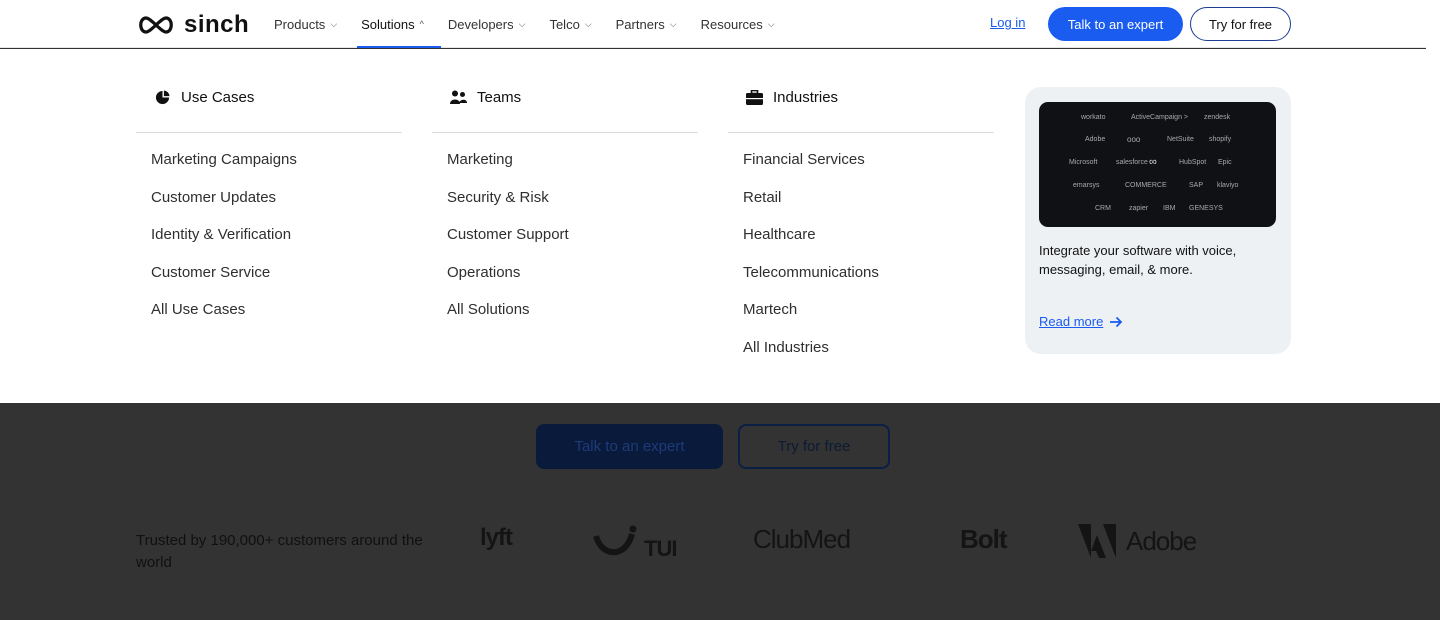 The image size is (1440, 620). What do you see at coordinates (629, 446) in the screenshot?
I see `hero-talk-to-expert-button: Talk to an expert` at bounding box center [629, 446].